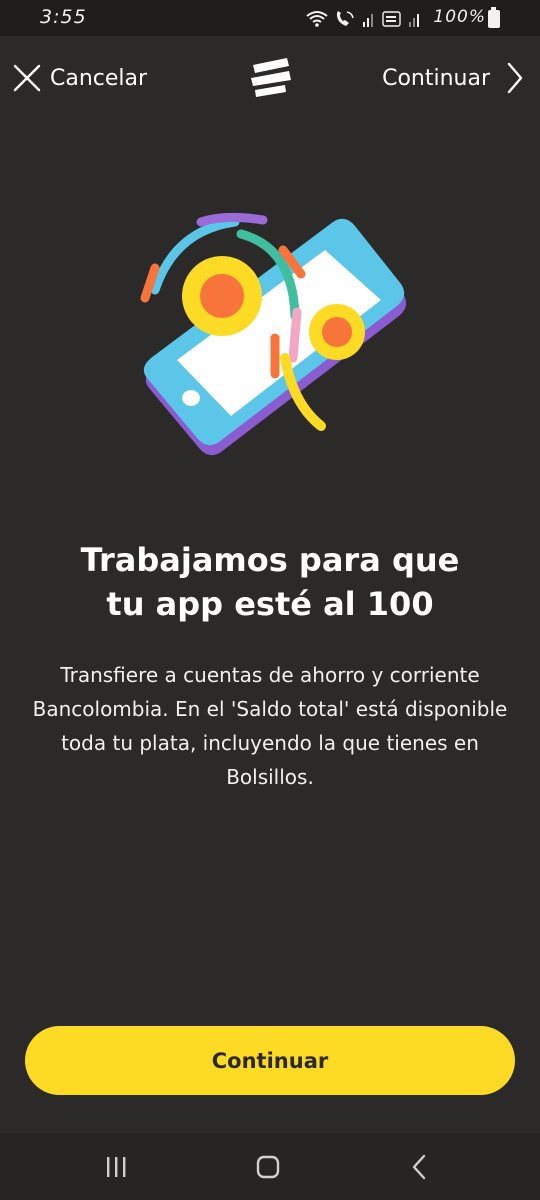 This screenshot has height=1200, width=540. I want to click on system-navigation-bar, so click(270, 1166).